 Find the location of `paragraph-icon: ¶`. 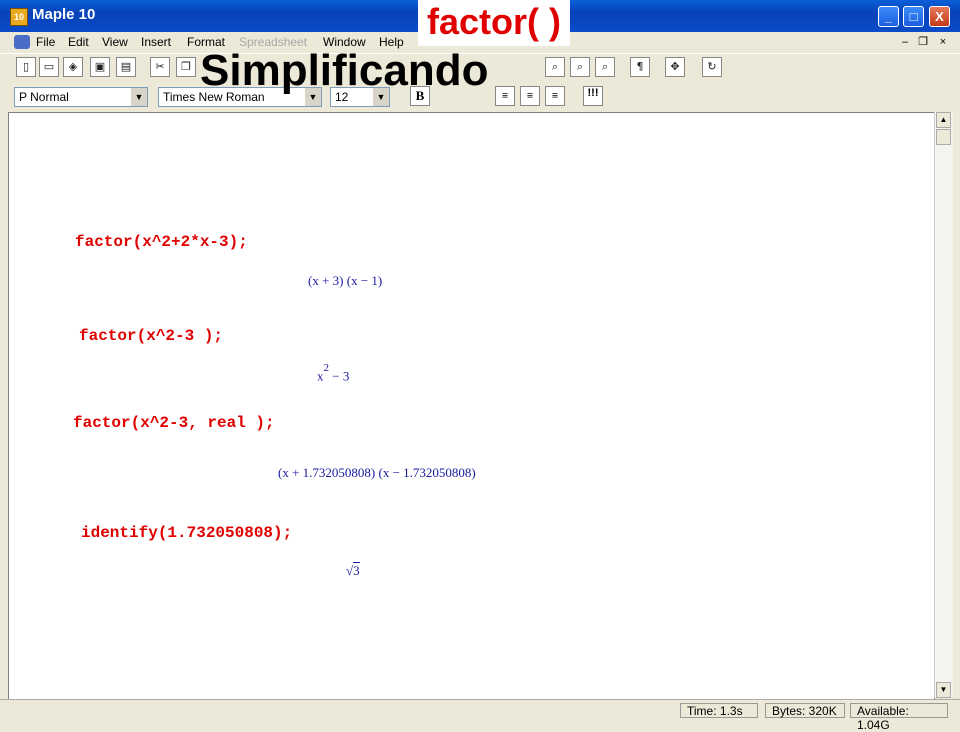

paragraph-icon: ¶ is located at coordinates (640, 67).